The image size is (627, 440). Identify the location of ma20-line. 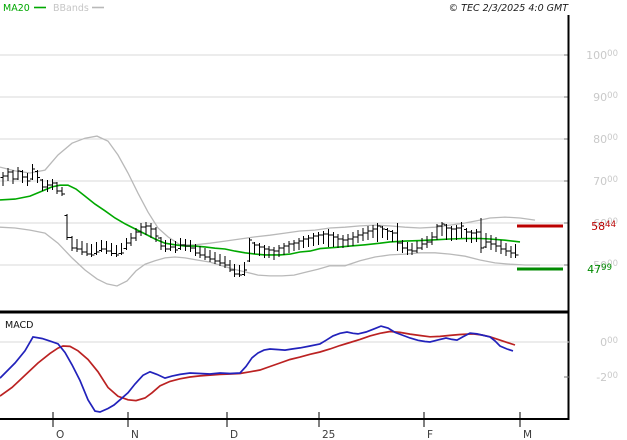
(260, 220).